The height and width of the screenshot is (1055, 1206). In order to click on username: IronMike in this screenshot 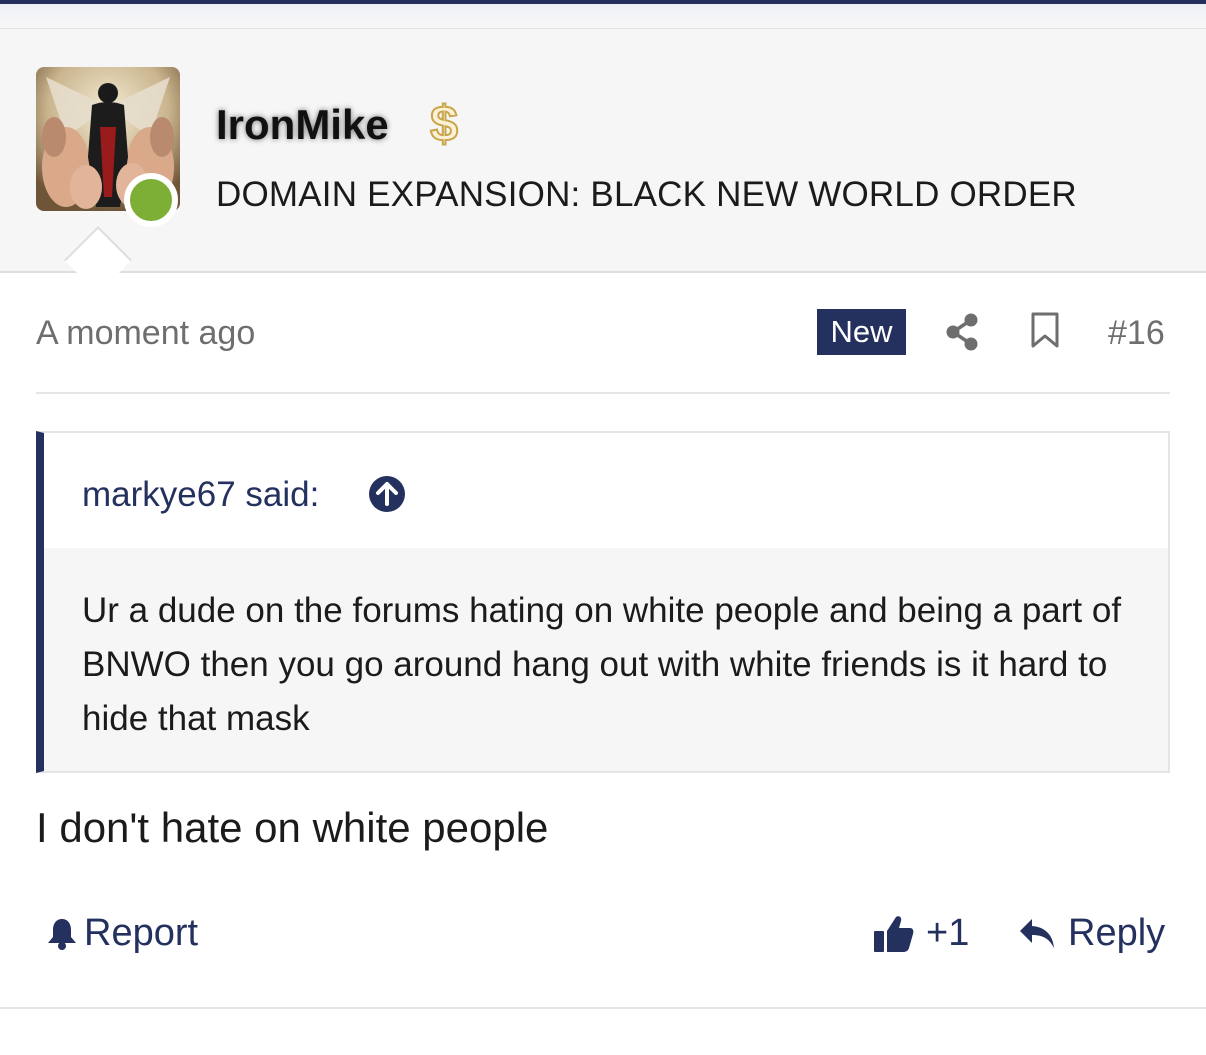, I will do `click(302, 125)`.